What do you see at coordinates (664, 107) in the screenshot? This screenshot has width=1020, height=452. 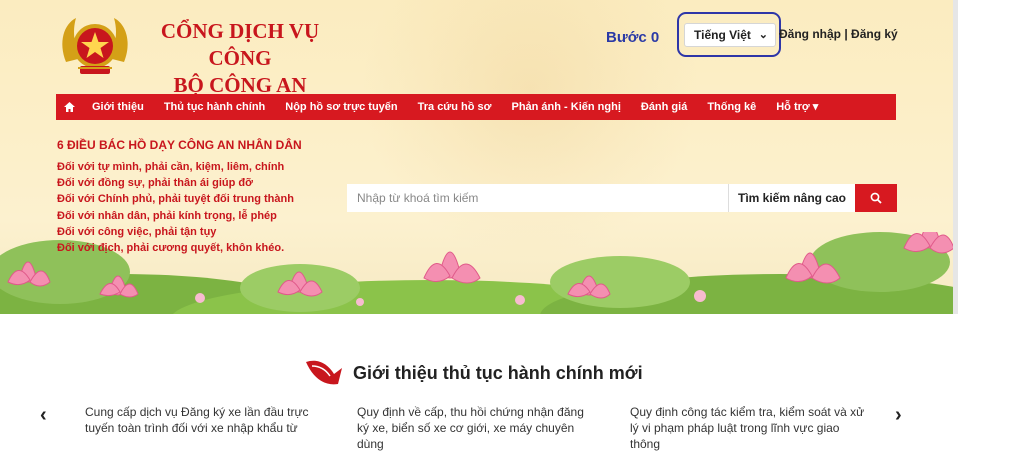 I see `nav-item-danh-gia: Đánh giá` at bounding box center [664, 107].